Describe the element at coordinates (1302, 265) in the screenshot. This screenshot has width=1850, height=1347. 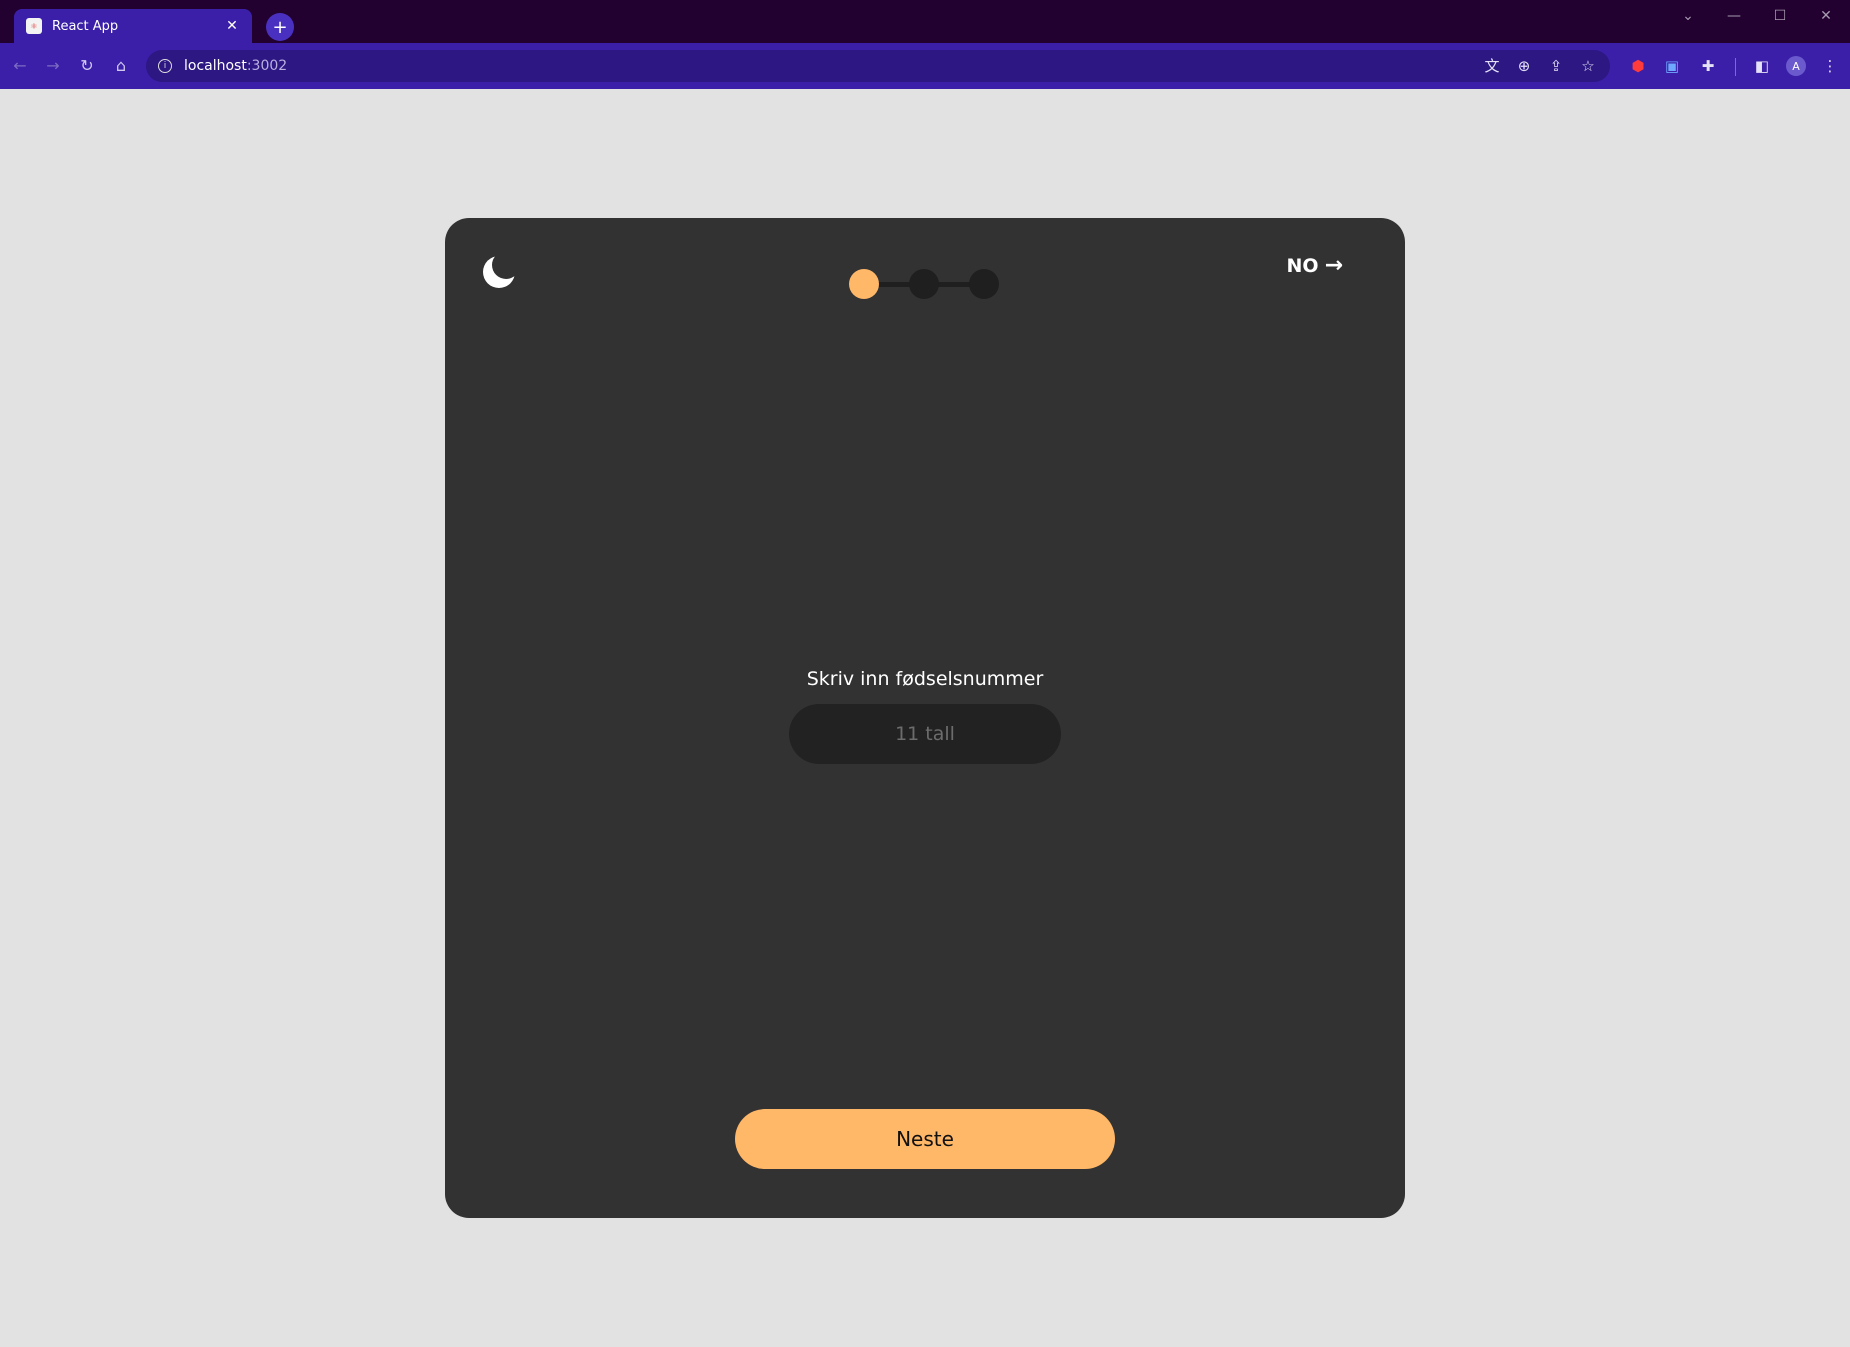
I see `language-label: NO` at that location.